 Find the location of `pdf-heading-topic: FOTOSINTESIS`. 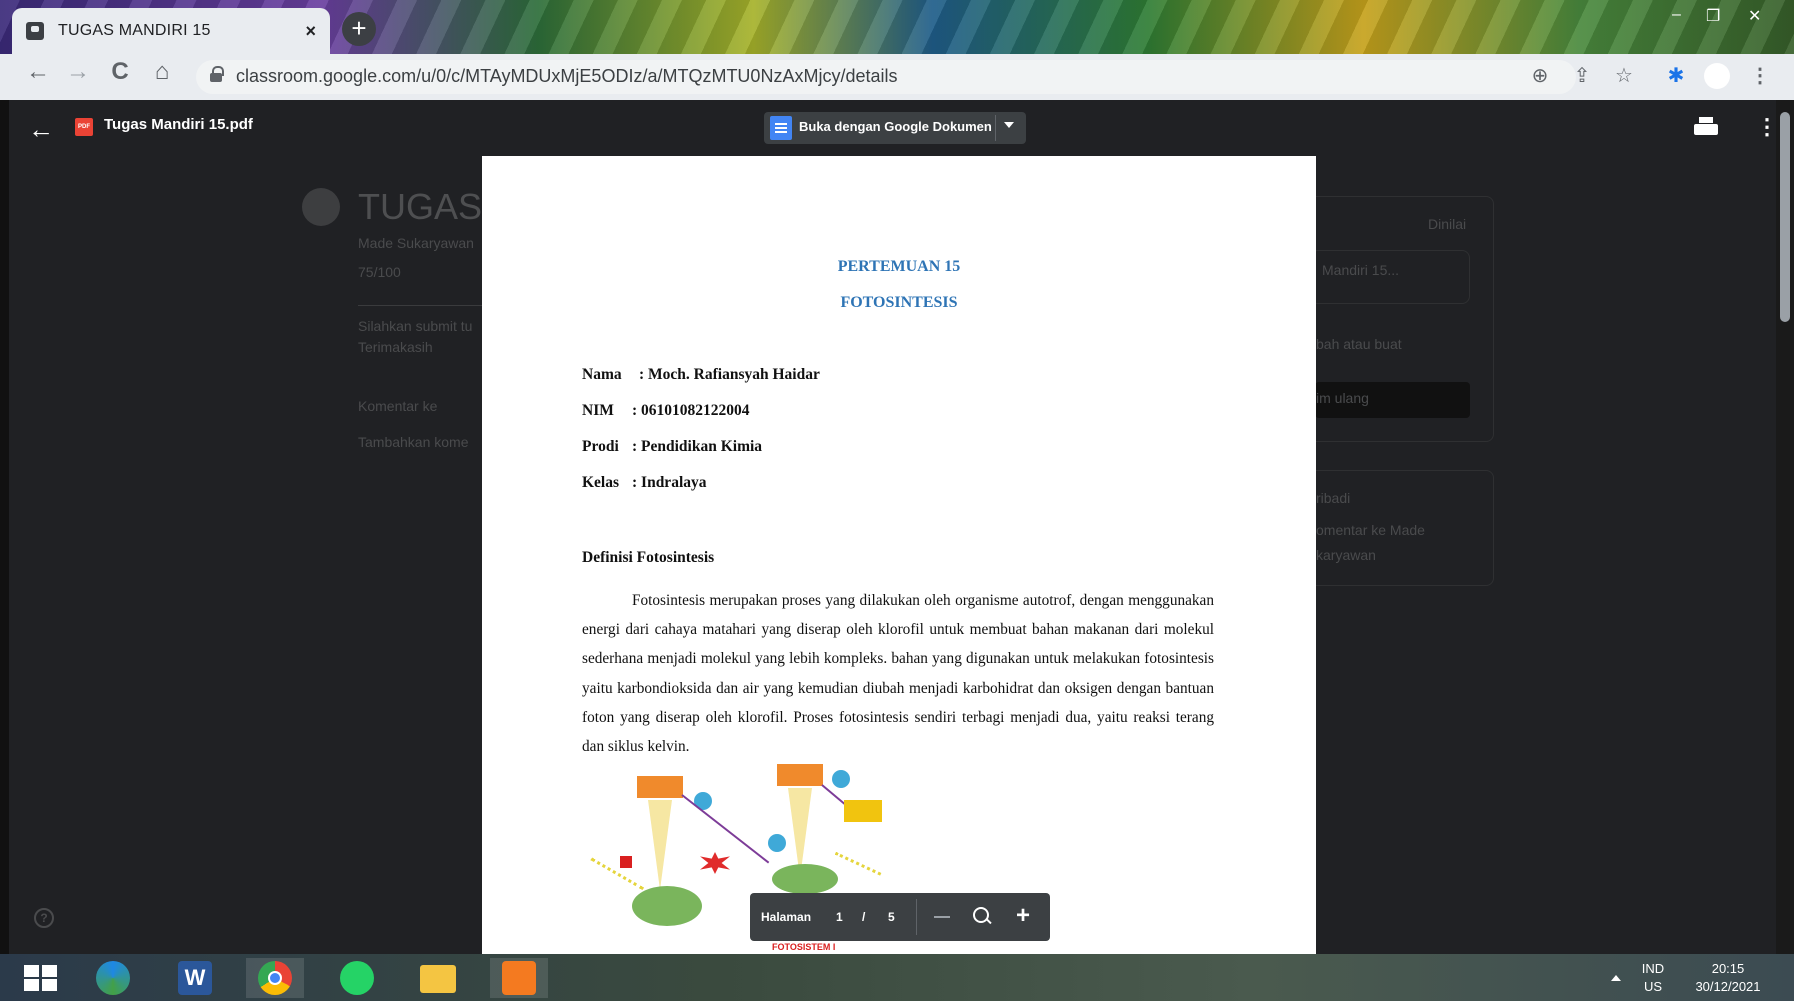

pdf-heading-topic: FOTOSINTESIS is located at coordinates (899, 302).